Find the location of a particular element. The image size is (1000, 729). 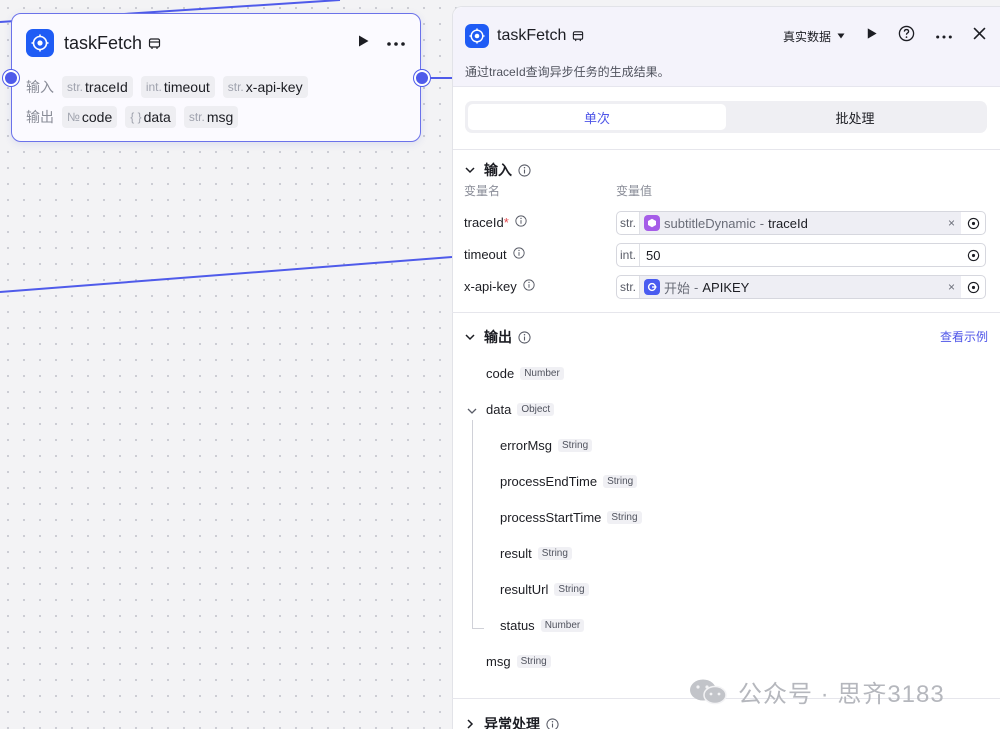

traceid-value-field: str. subtitleDynamic - traceId × is located at coordinates (801, 223).